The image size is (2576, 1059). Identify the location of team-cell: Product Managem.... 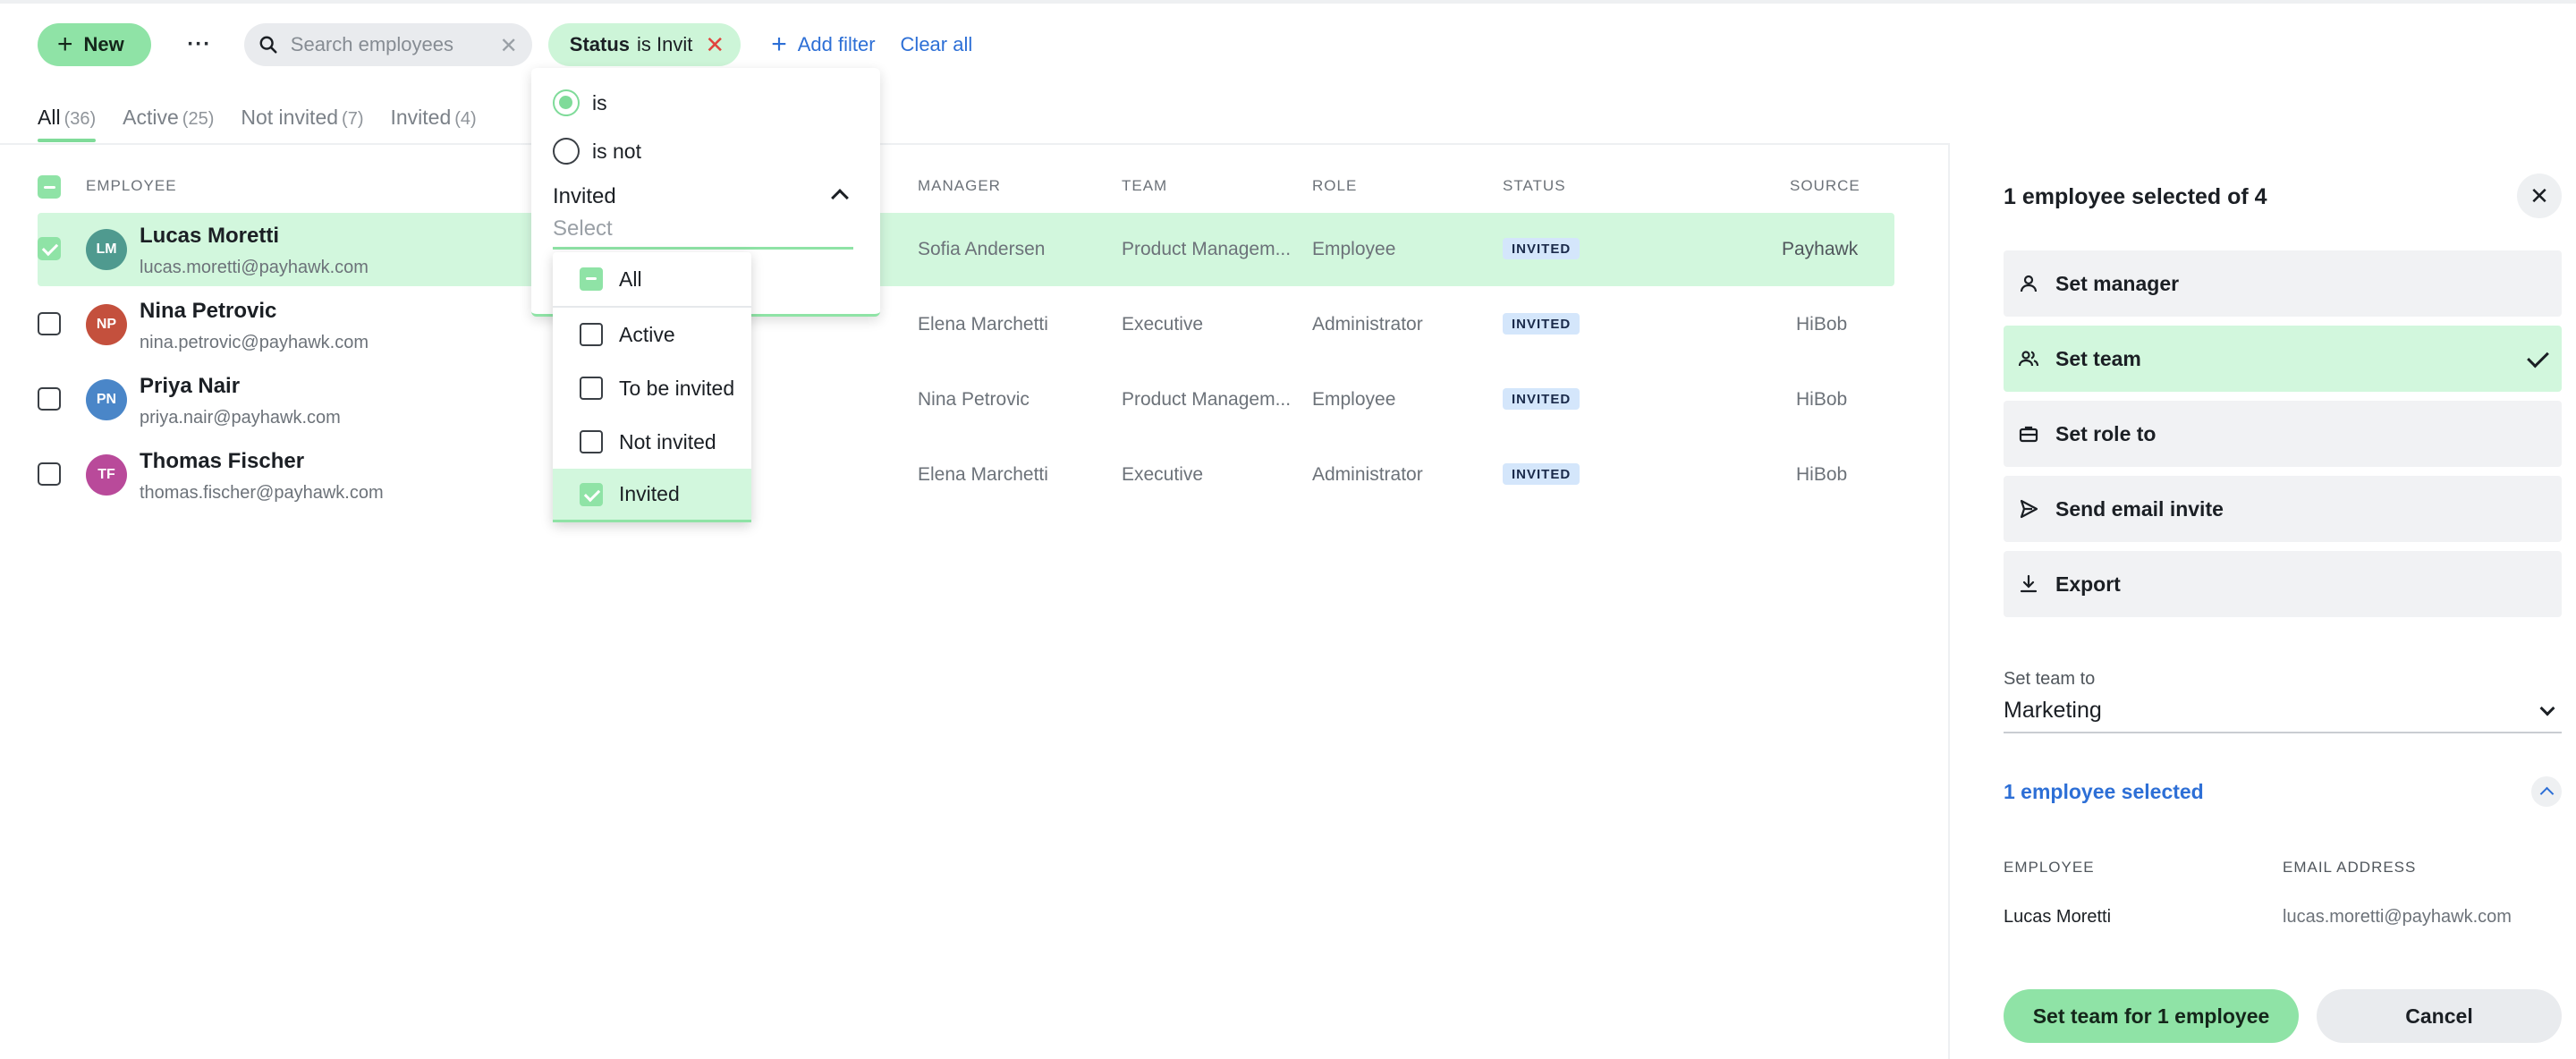
(1207, 249).